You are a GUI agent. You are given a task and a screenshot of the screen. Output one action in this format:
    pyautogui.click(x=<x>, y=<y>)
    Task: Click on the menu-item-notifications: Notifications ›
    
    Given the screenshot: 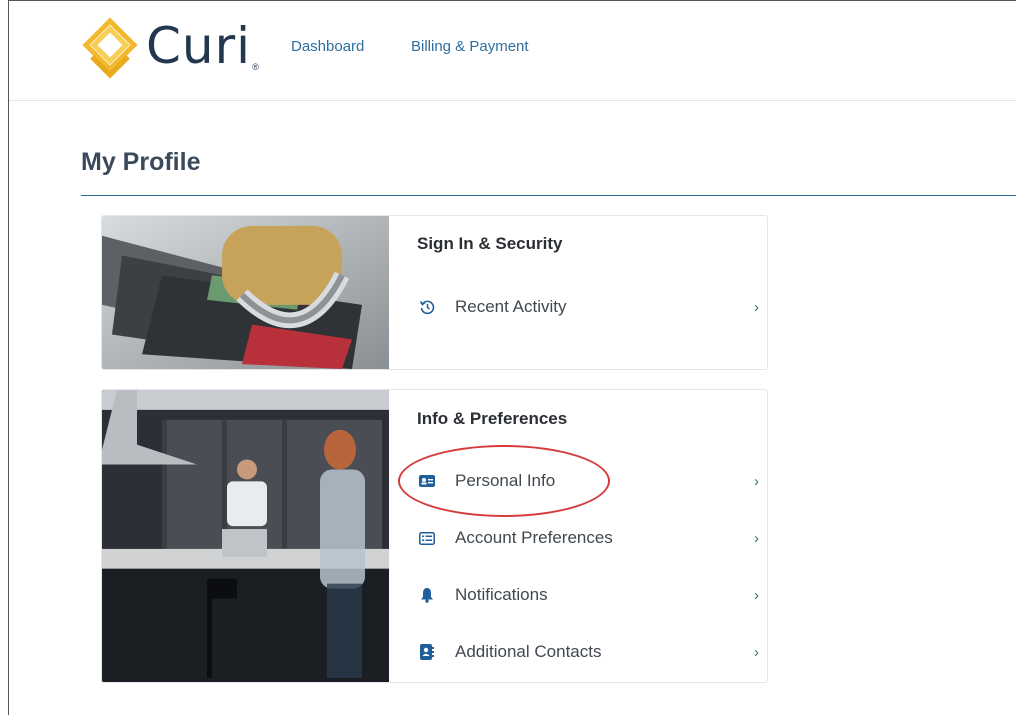 What is the action you would take?
    pyautogui.click(x=578, y=595)
    